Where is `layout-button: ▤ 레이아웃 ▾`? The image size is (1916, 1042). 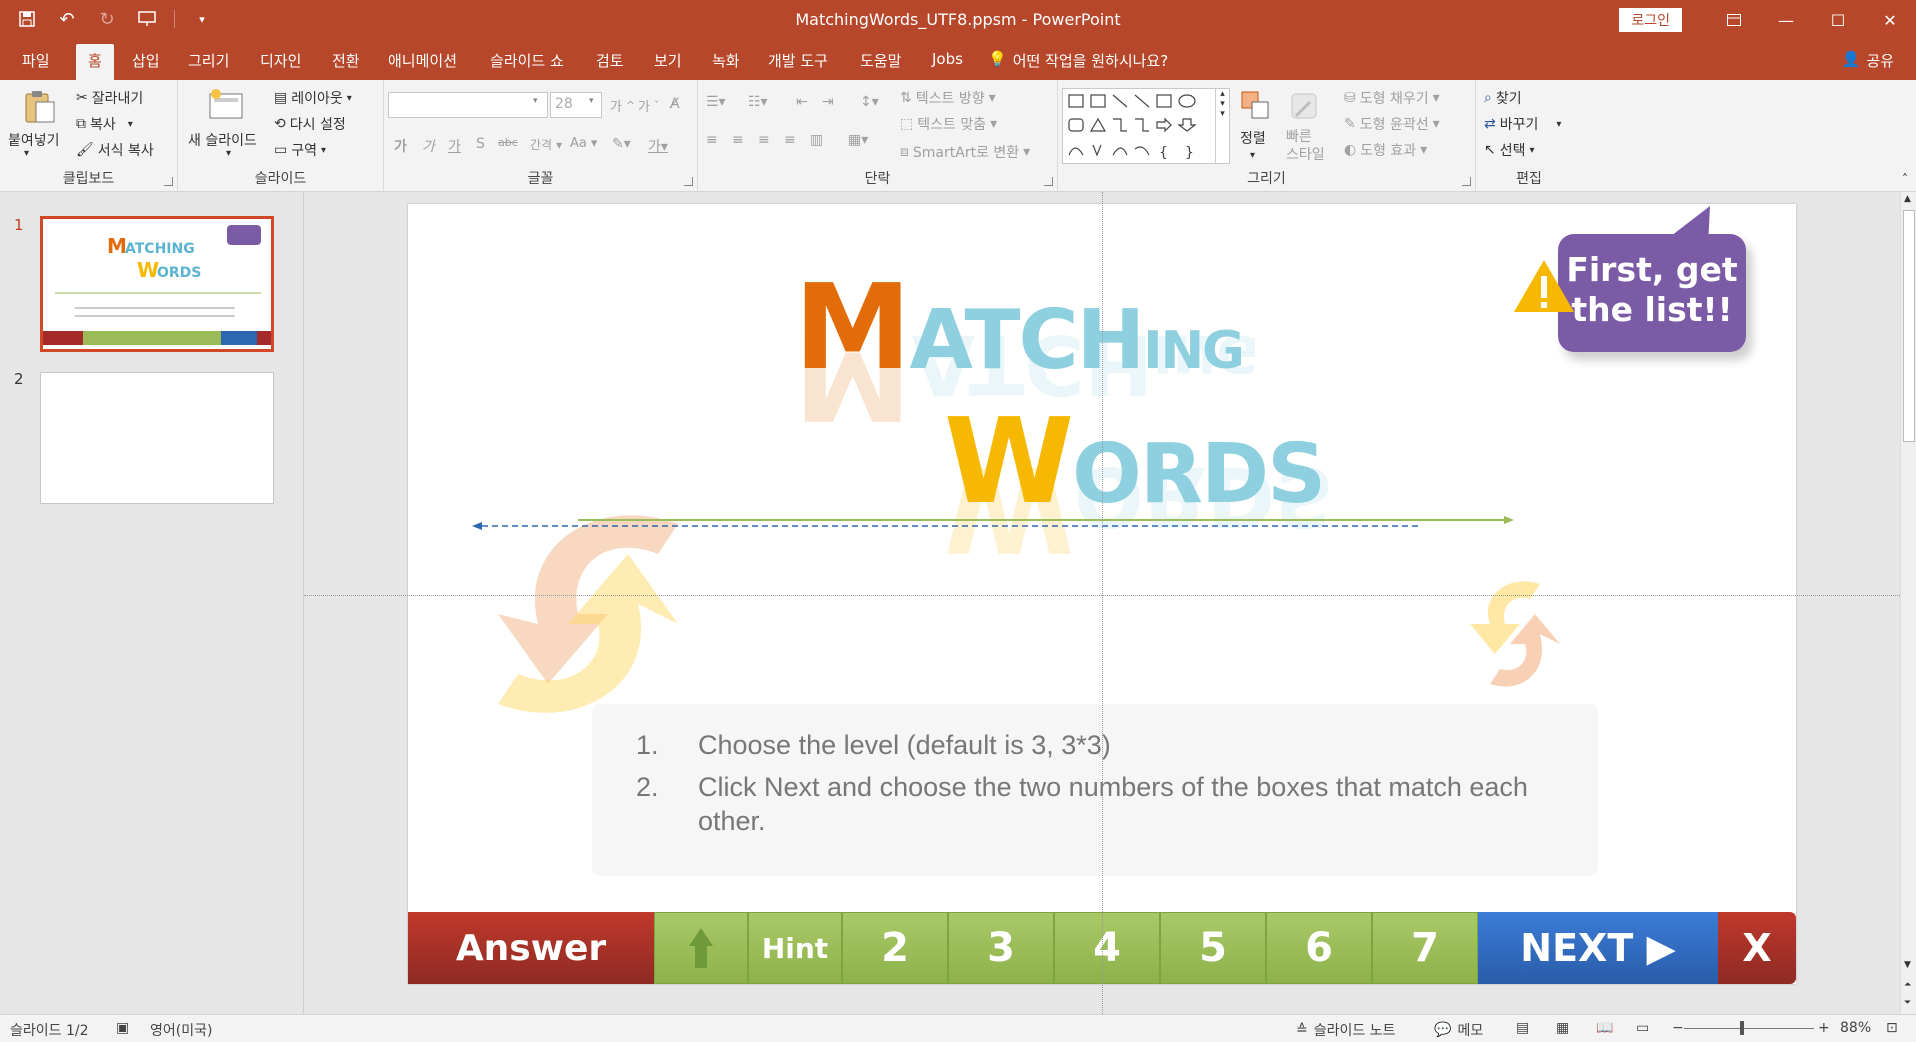
layout-button: ▤ 레이아웃 ▾ is located at coordinates (313, 98).